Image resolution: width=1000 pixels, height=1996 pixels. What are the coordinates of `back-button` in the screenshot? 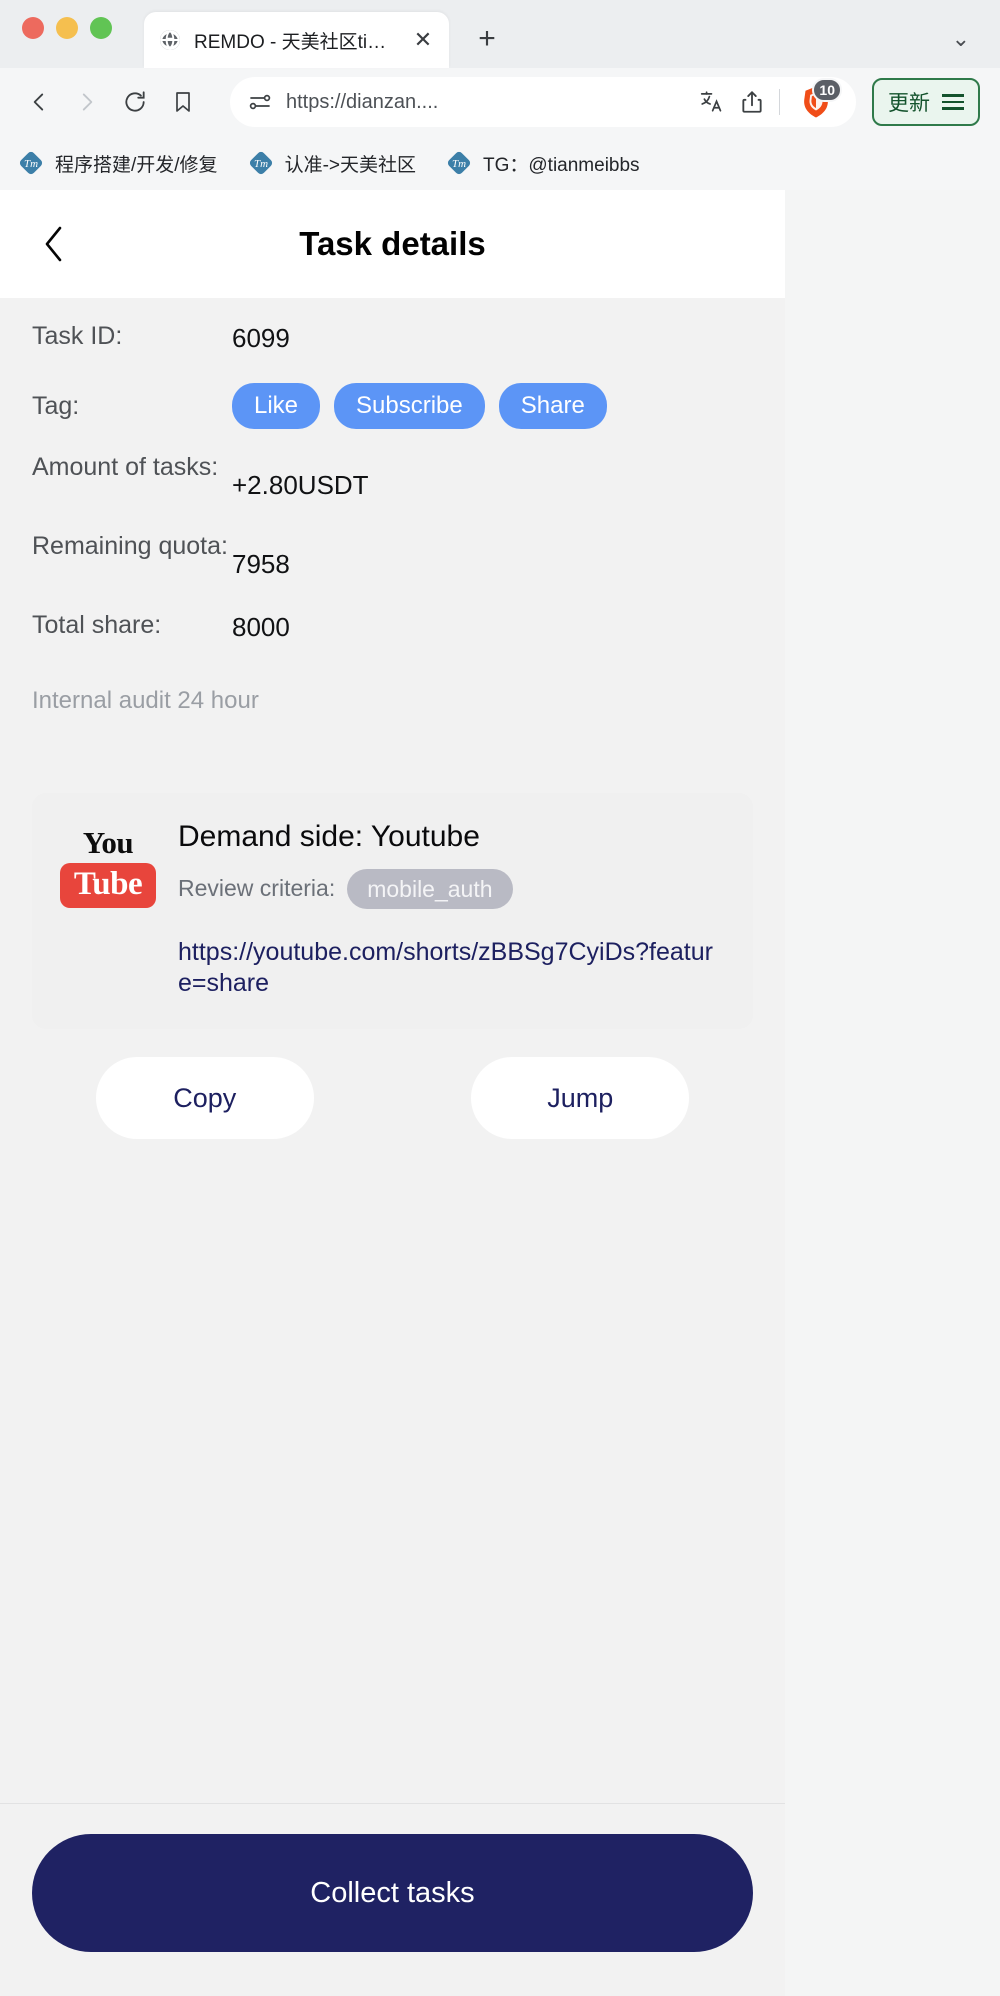 It's located at (39, 102).